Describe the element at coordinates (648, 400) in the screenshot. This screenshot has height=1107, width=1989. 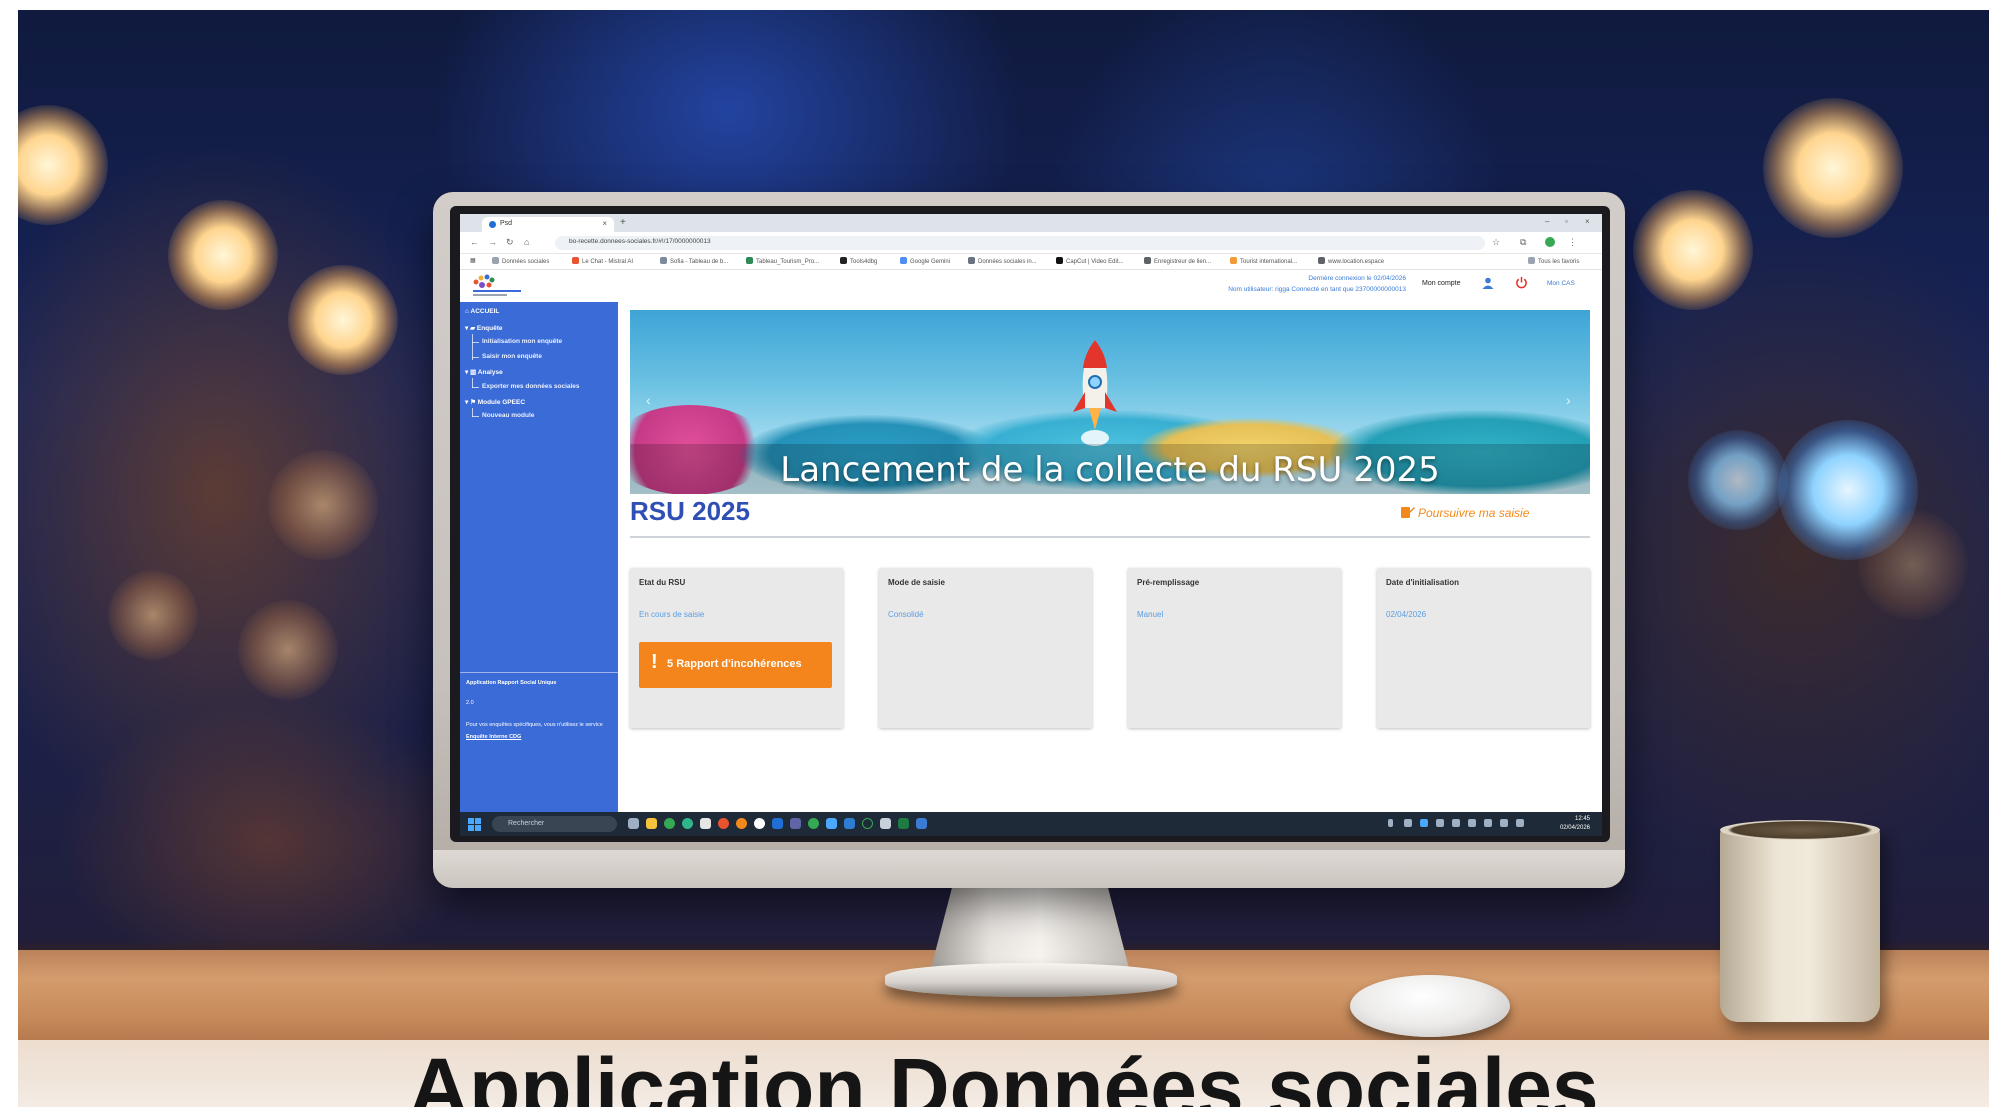
I see `carousel-prev-icon: ‹` at that location.